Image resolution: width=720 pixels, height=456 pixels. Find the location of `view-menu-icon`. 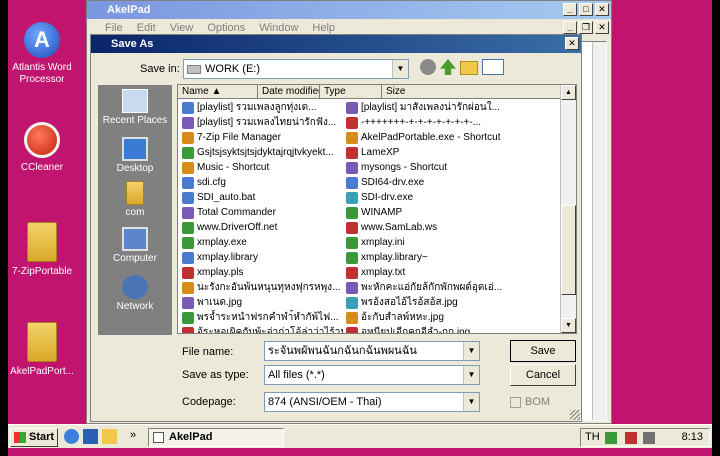

view-menu-icon is located at coordinates (493, 67).